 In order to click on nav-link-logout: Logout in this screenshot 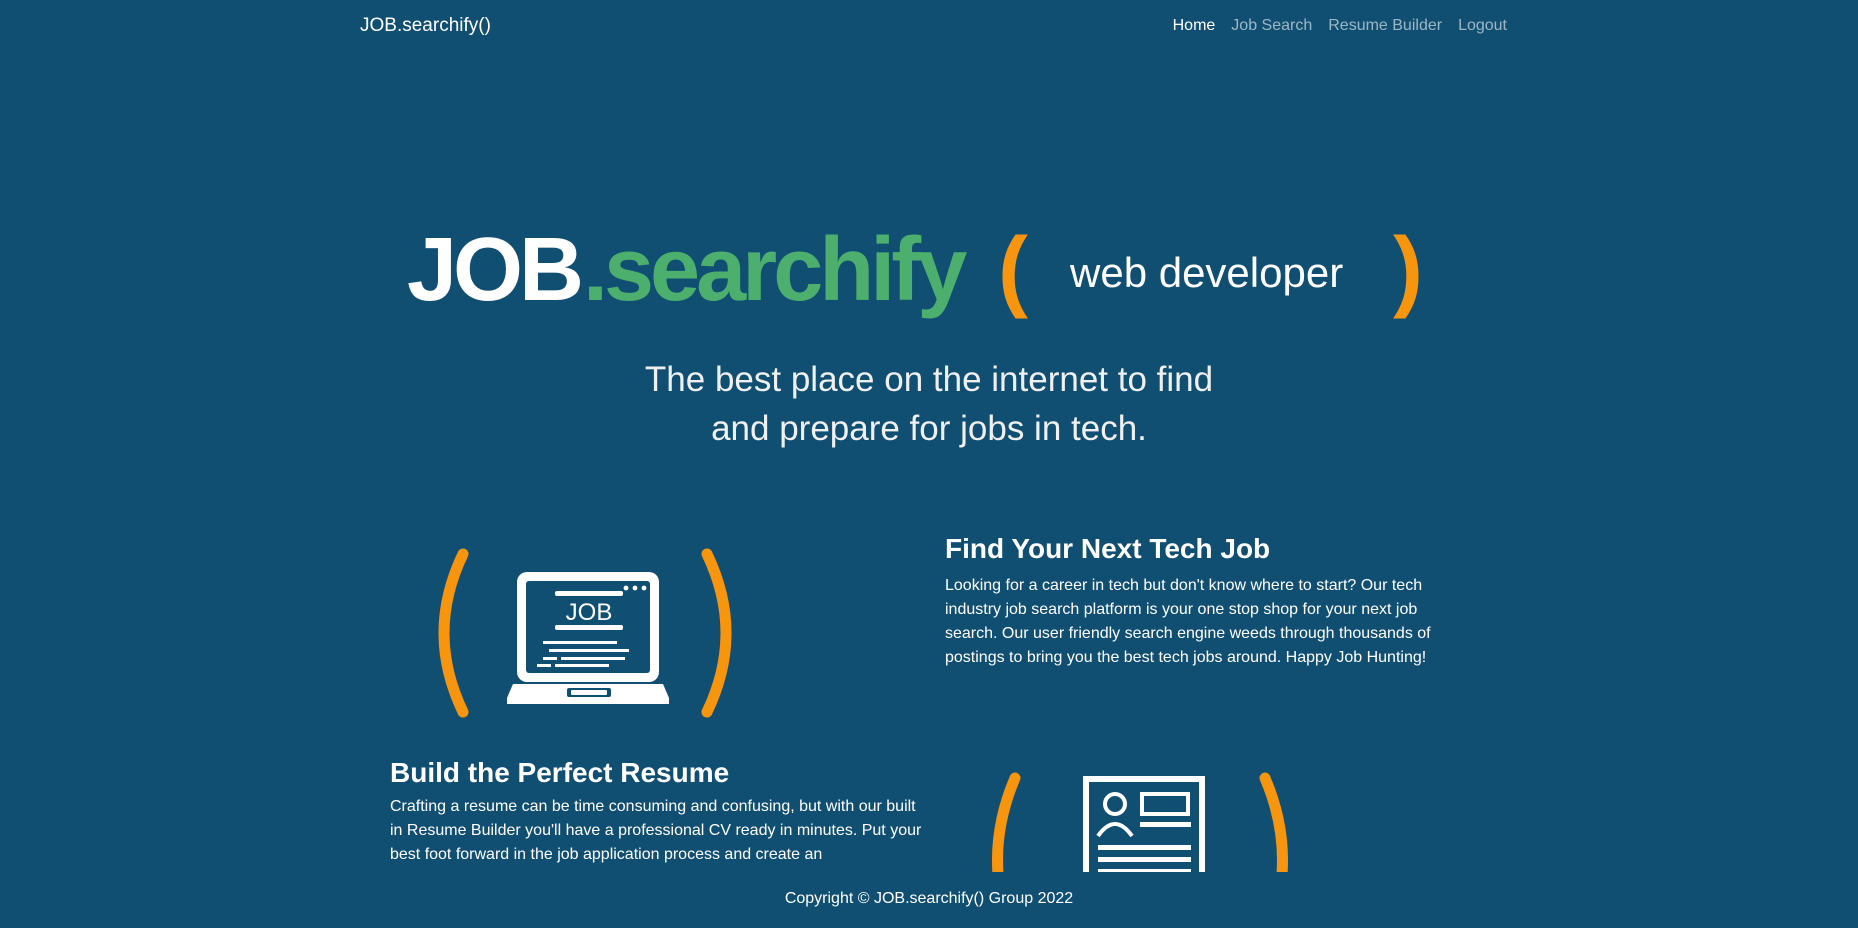, I will do `click(1482, 26)`.